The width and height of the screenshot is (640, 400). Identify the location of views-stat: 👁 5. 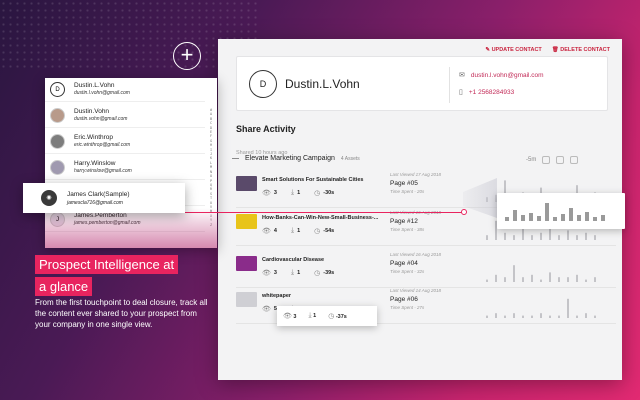
(269, 309).